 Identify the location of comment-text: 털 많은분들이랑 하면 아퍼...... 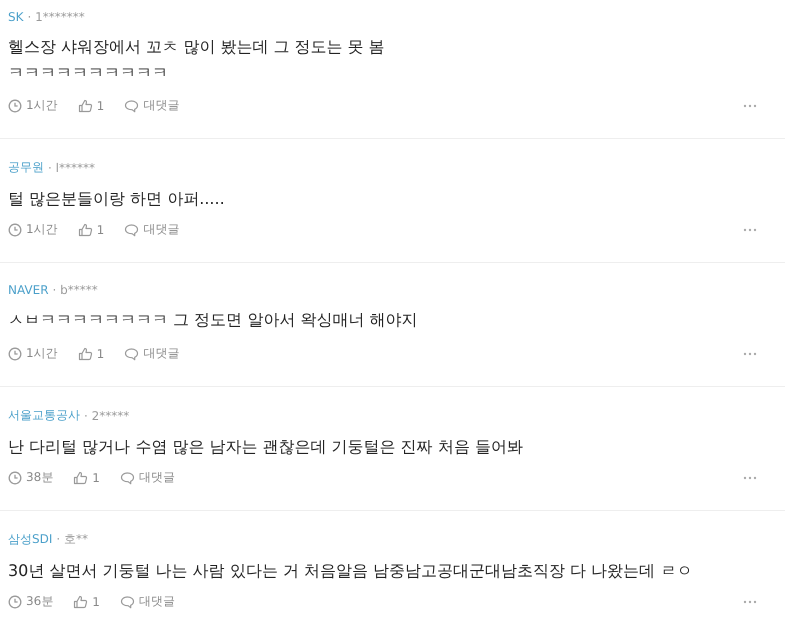
(117, 199).